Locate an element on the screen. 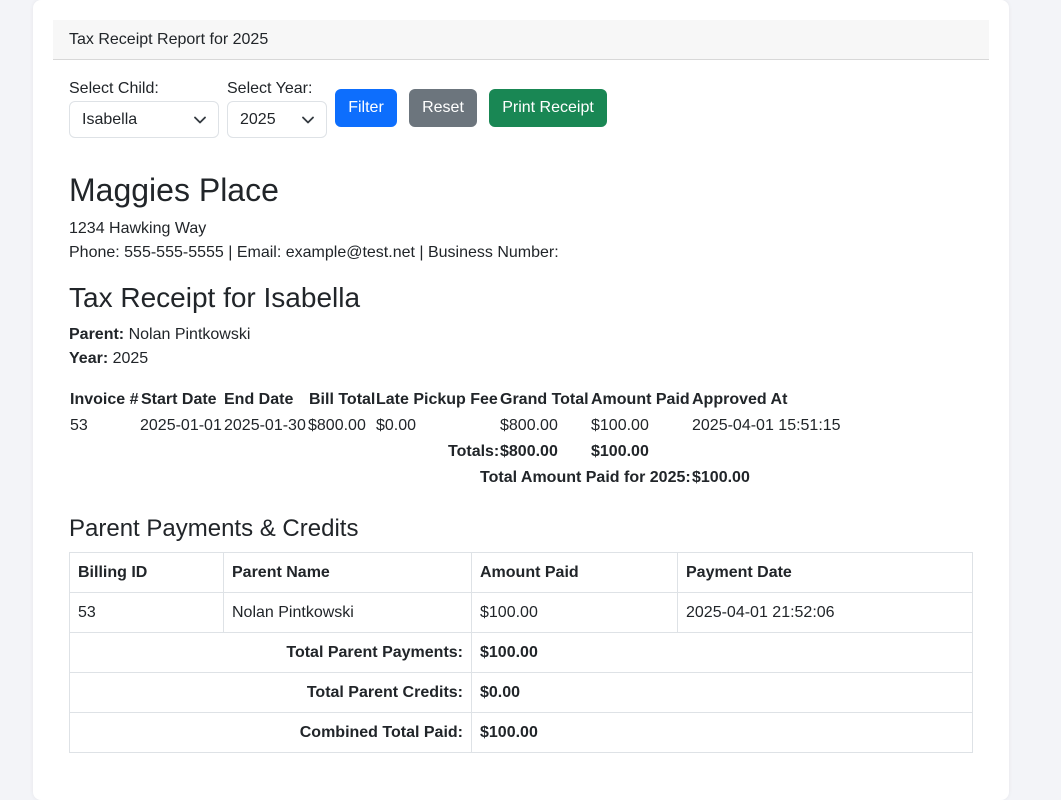 The width and height of the screenshot is (1061, 800). invoice-cell: $100.00 is located at coordinates (620, 425).